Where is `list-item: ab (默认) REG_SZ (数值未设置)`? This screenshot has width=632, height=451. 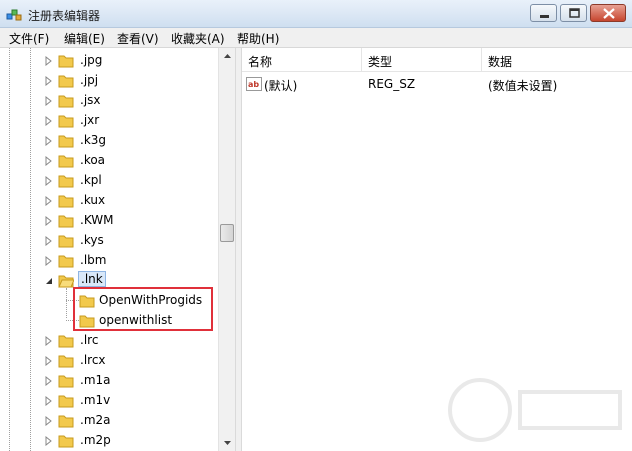 list-item: ab (默认) REG_SZ (数值未设置) is located at coordinates (437, 84).